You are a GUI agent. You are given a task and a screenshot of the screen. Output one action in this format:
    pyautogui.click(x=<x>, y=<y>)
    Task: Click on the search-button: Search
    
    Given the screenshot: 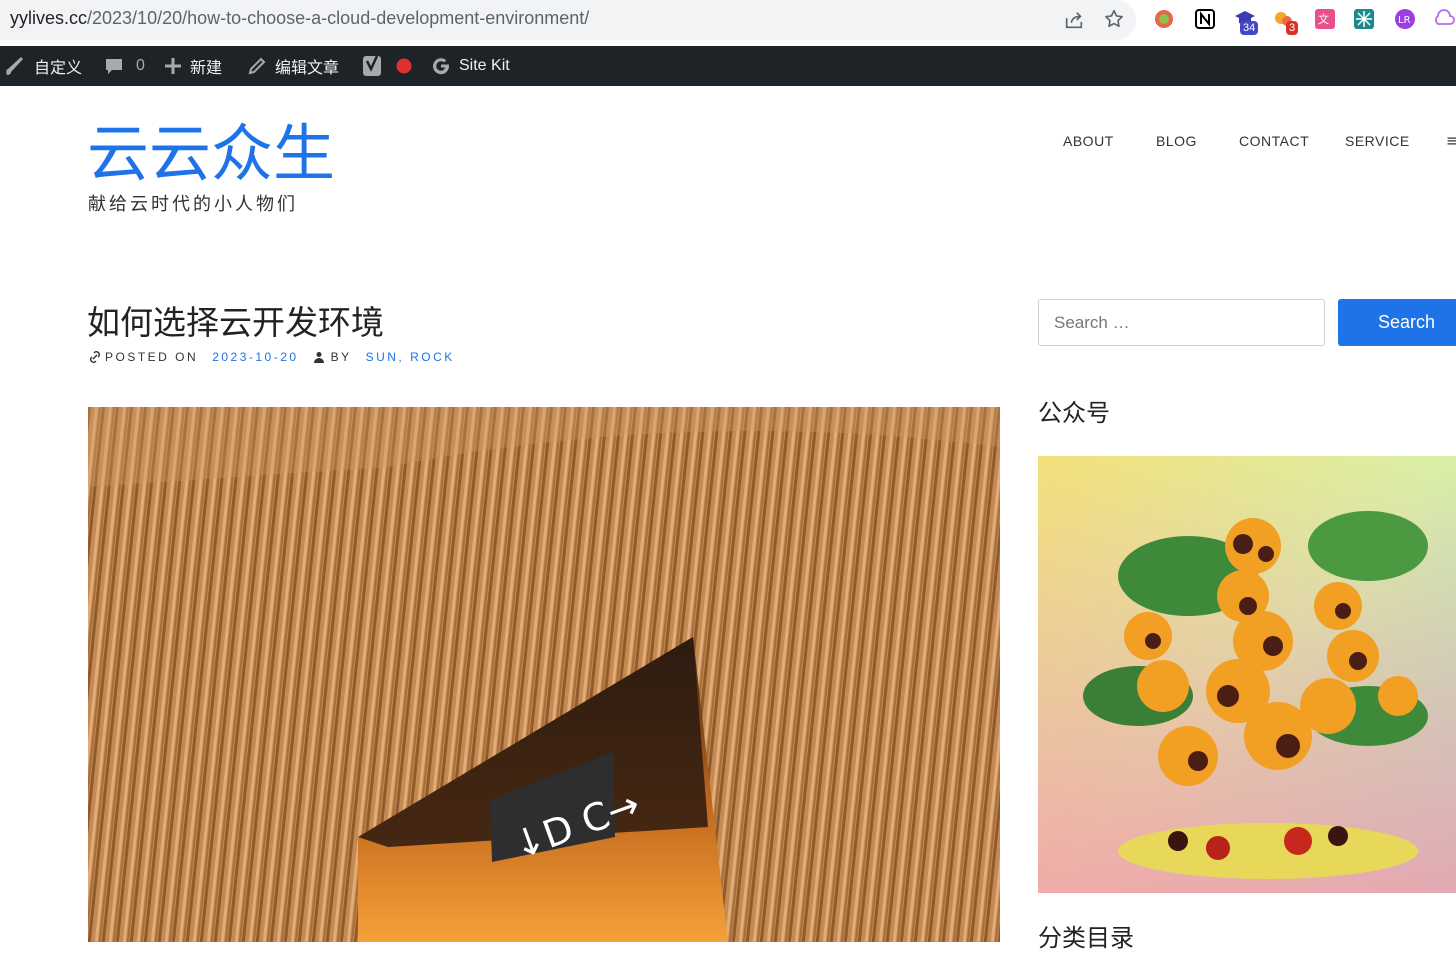 What is the action you would take?
    pyautogui.click(x=1397, y=322)
    